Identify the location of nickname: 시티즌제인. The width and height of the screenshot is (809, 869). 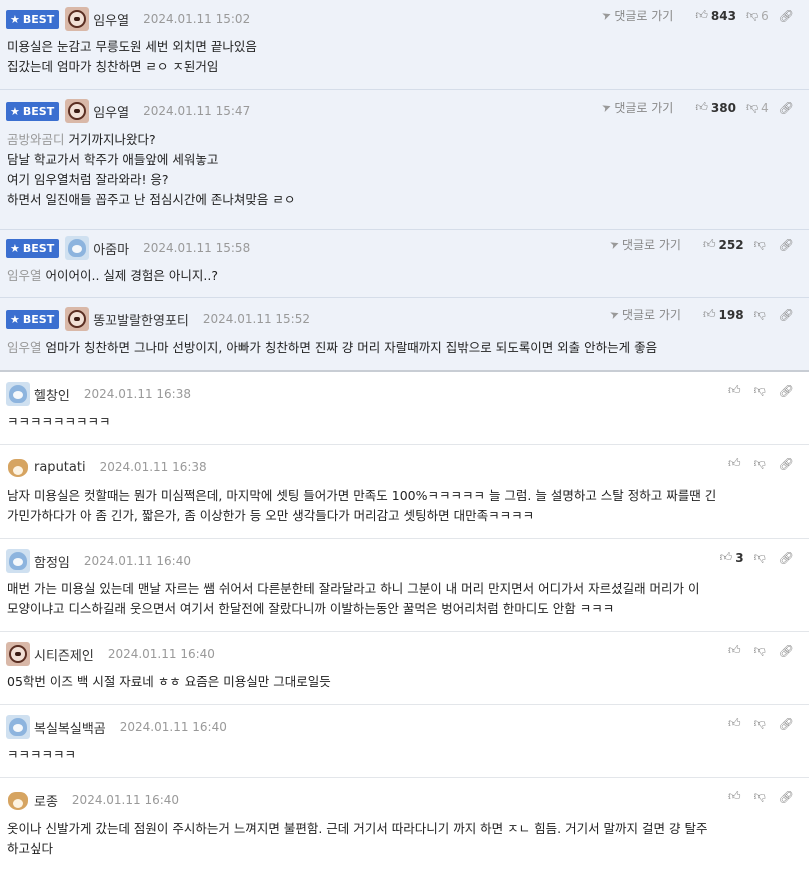
(64, 654).